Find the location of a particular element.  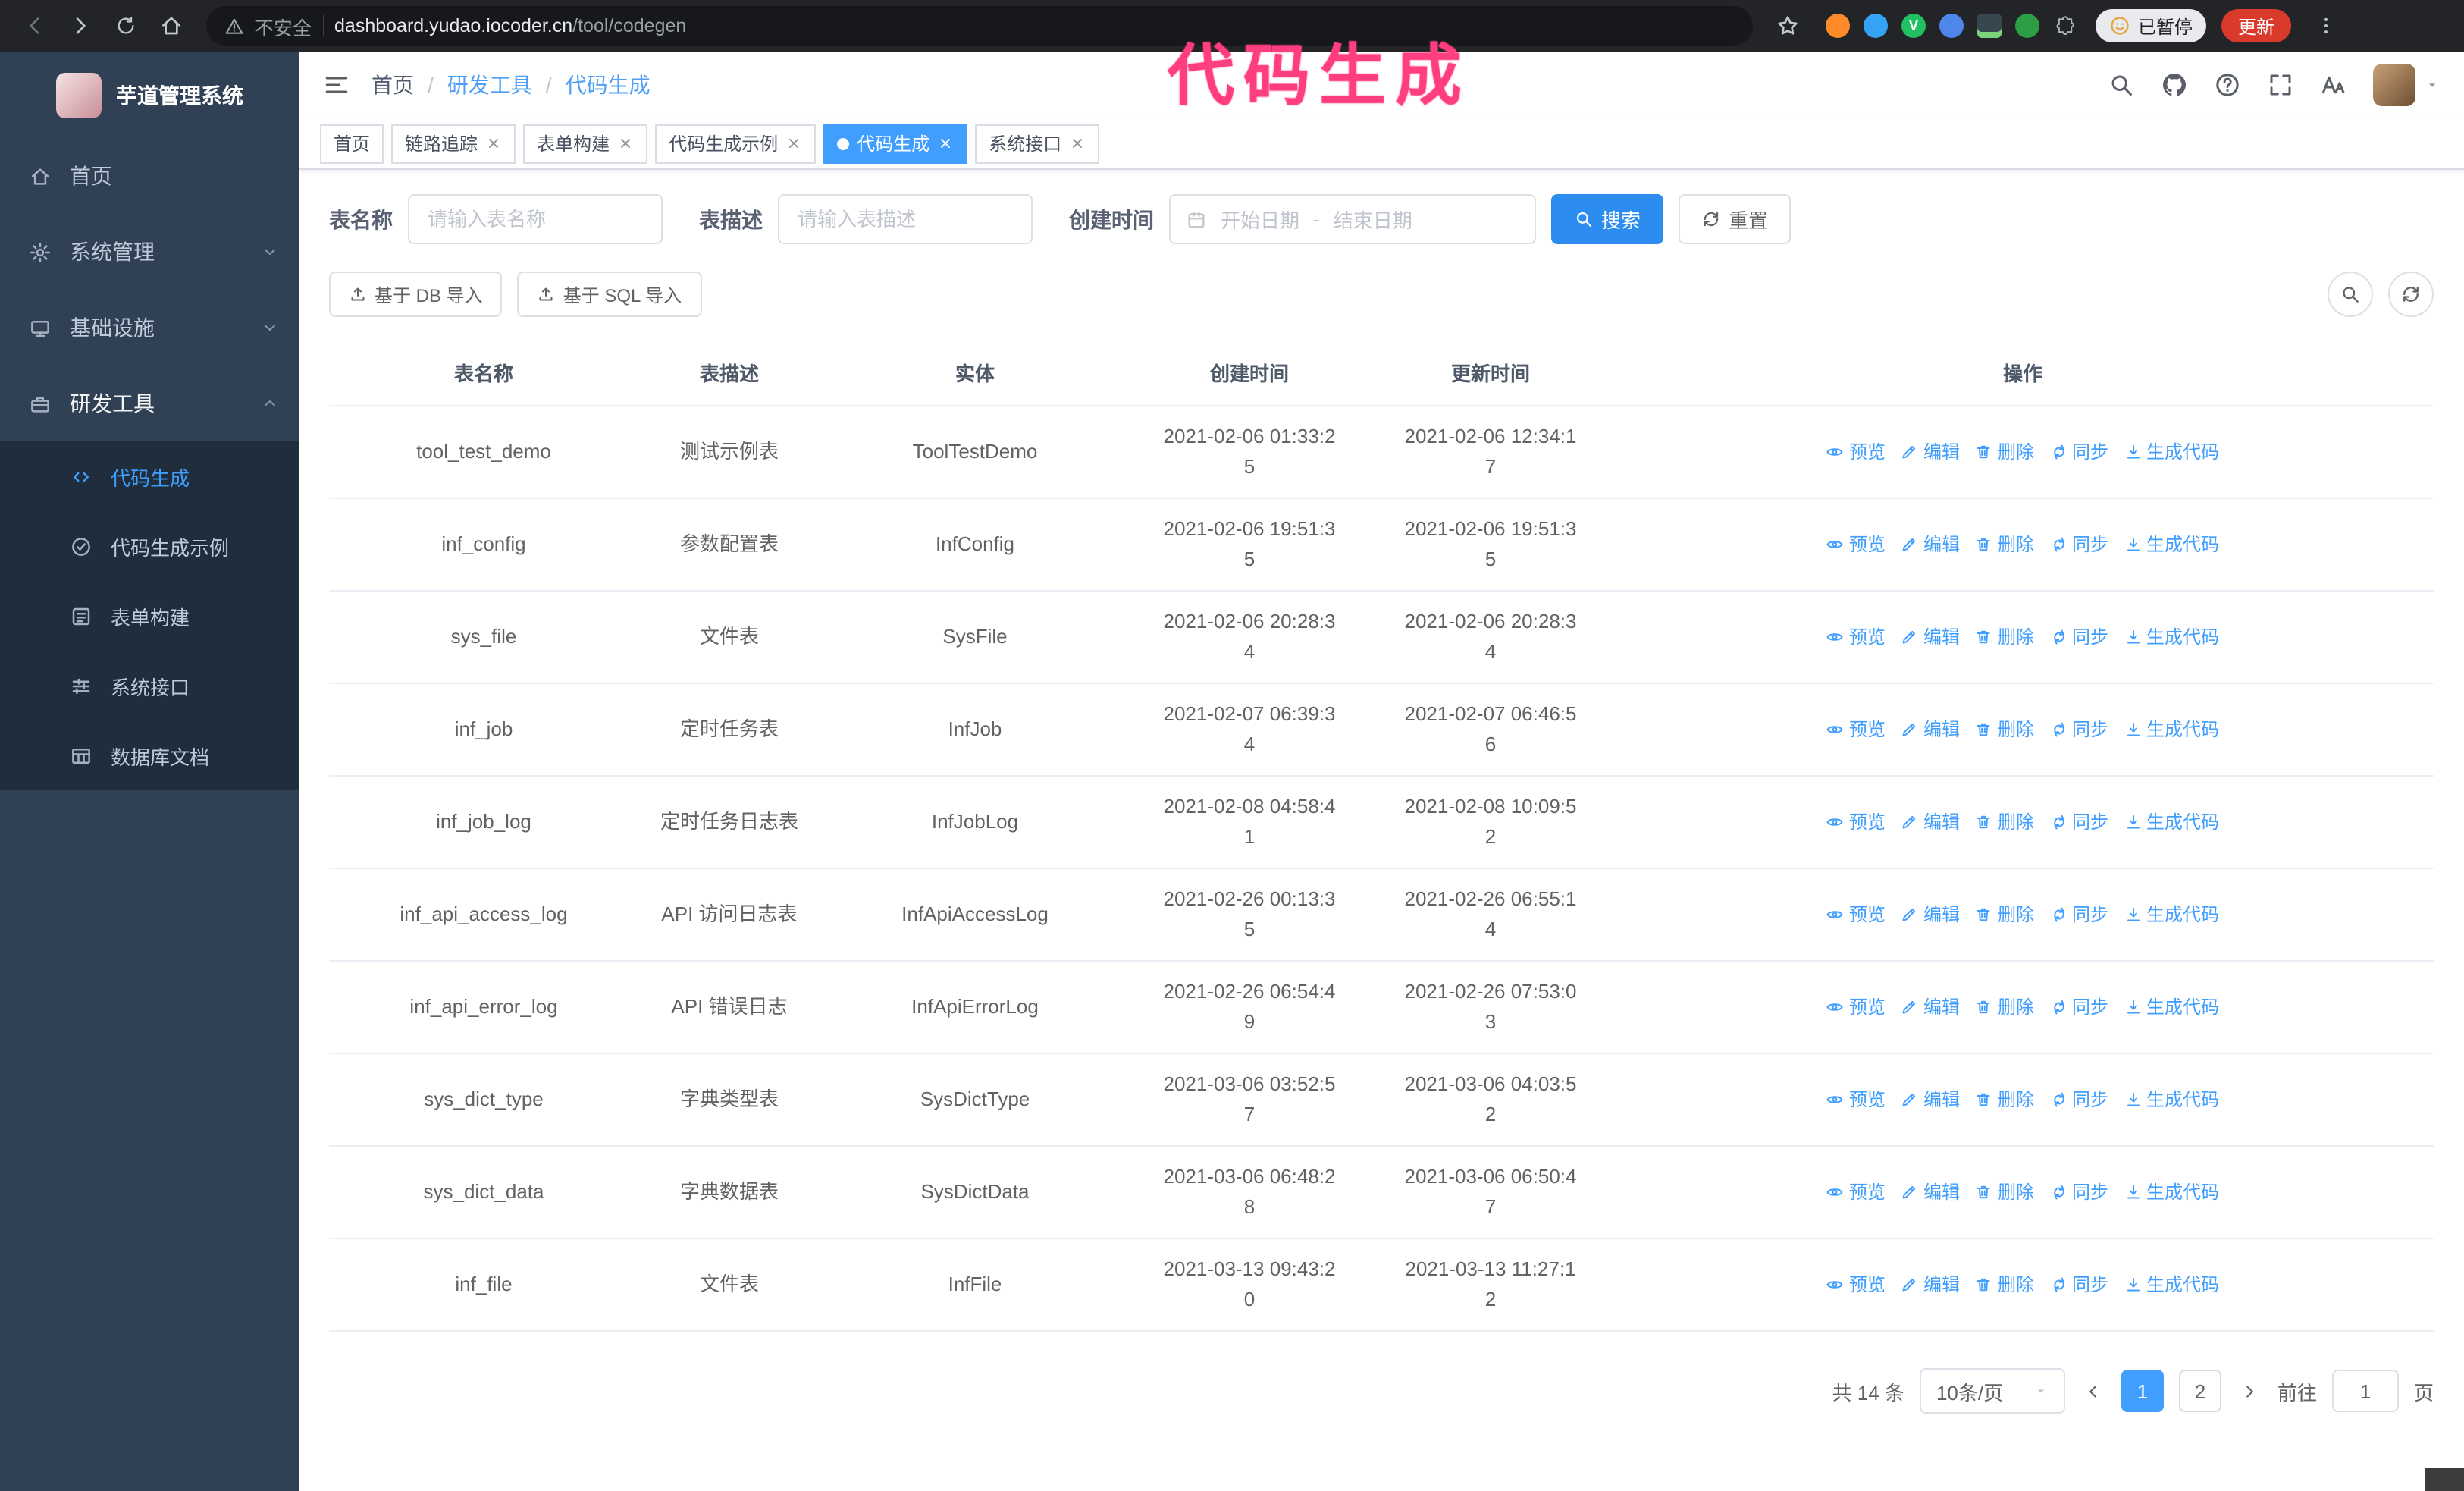

help-icon is located at coordinates (2227, 85).